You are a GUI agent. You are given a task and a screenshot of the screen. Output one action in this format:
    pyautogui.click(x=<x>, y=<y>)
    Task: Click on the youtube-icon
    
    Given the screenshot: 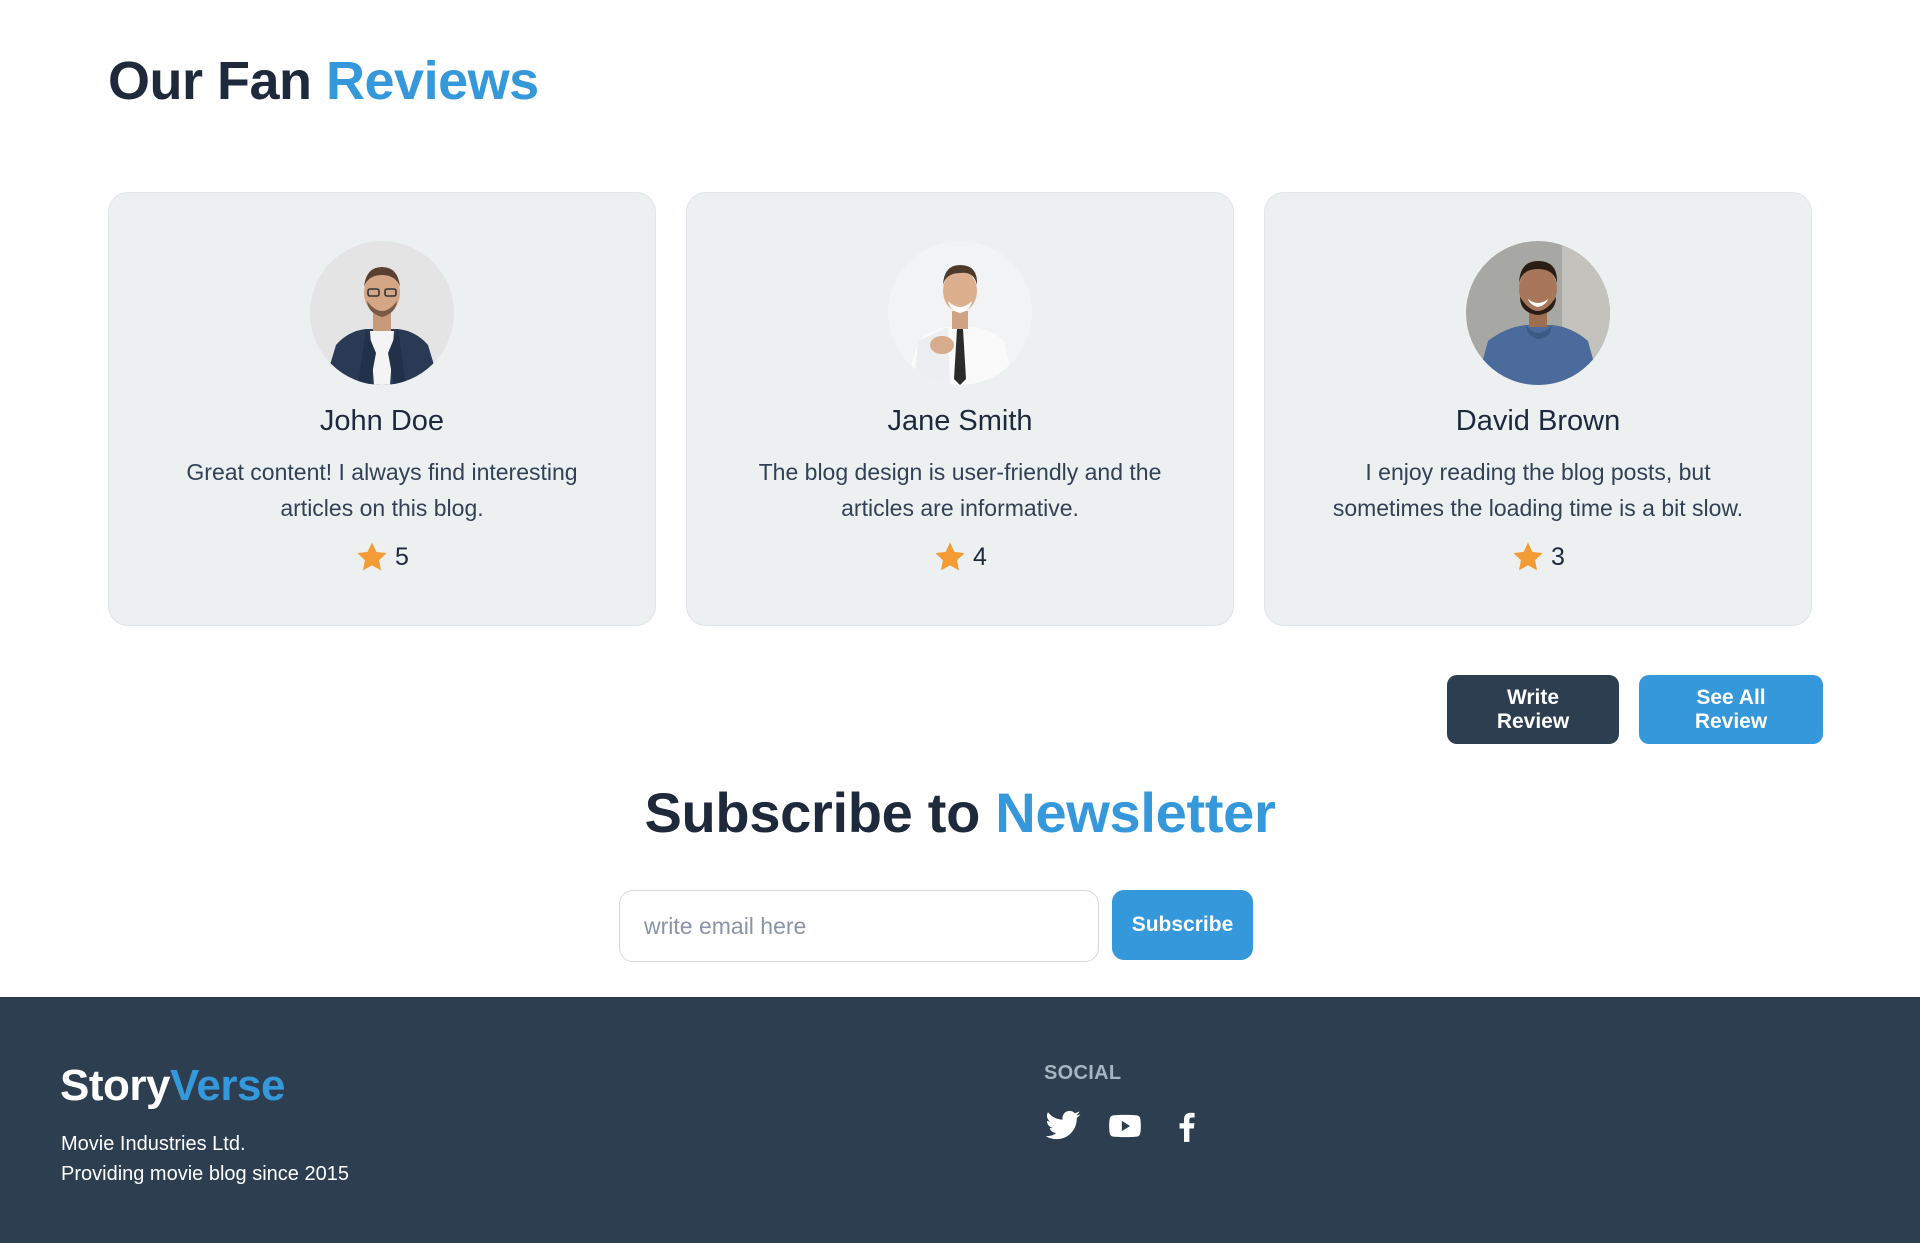 What is the action you would take?
    pyautogui.click(x=1125, y=1126)
    